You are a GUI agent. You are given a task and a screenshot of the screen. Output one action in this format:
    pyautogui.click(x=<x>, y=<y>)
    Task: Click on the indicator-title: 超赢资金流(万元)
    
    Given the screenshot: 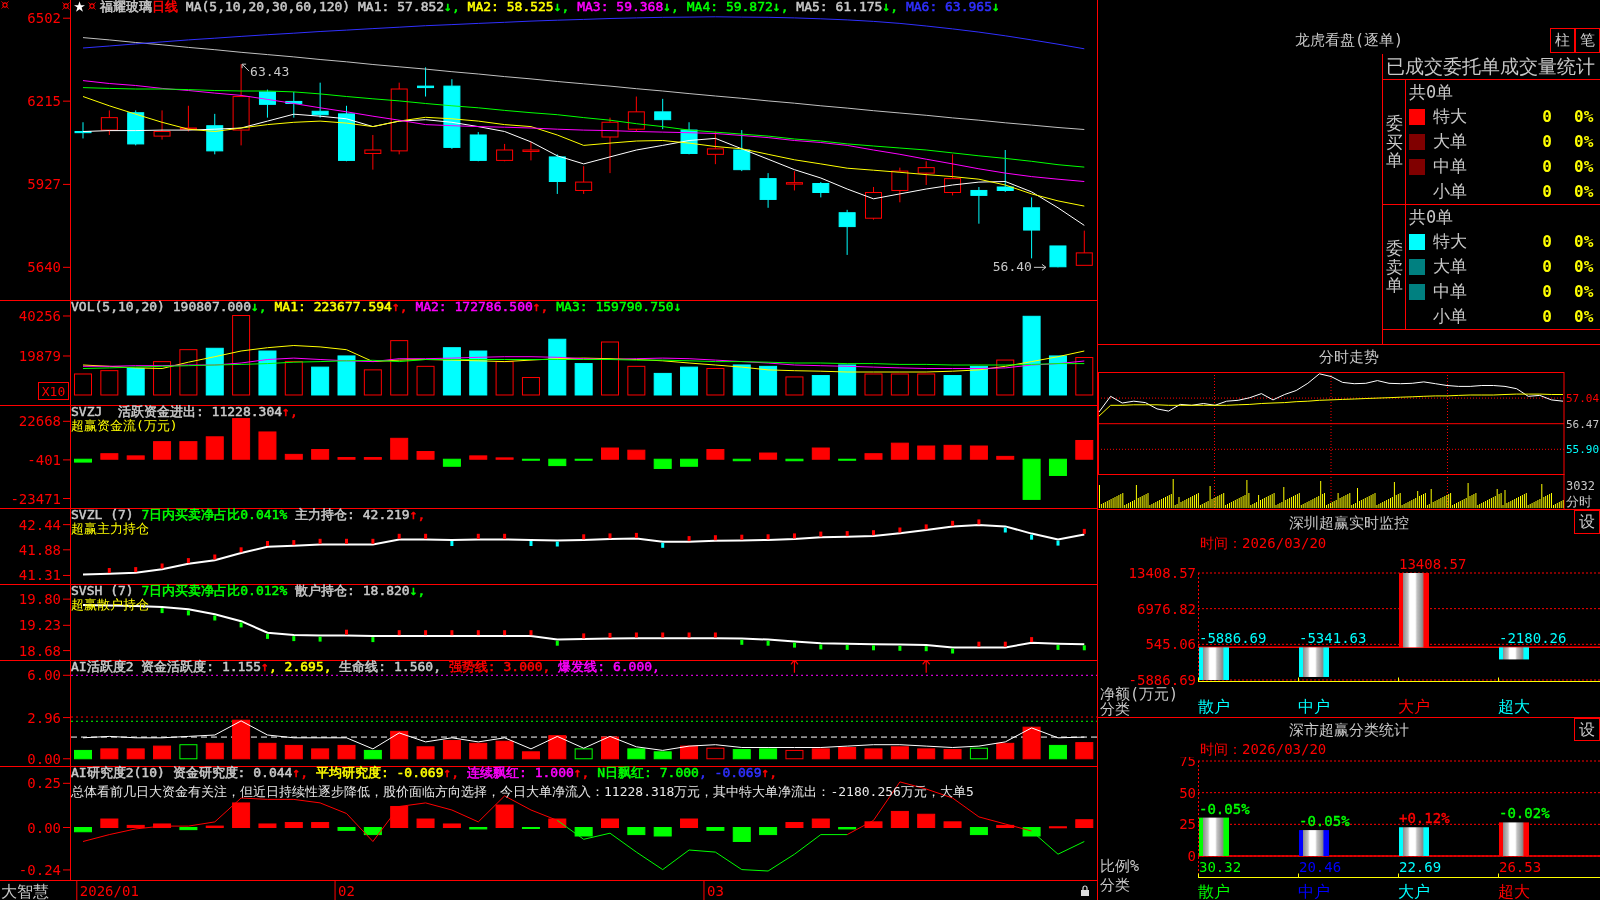 What is the action you would take?
    pyautogui.click(x=124, y=426)
    